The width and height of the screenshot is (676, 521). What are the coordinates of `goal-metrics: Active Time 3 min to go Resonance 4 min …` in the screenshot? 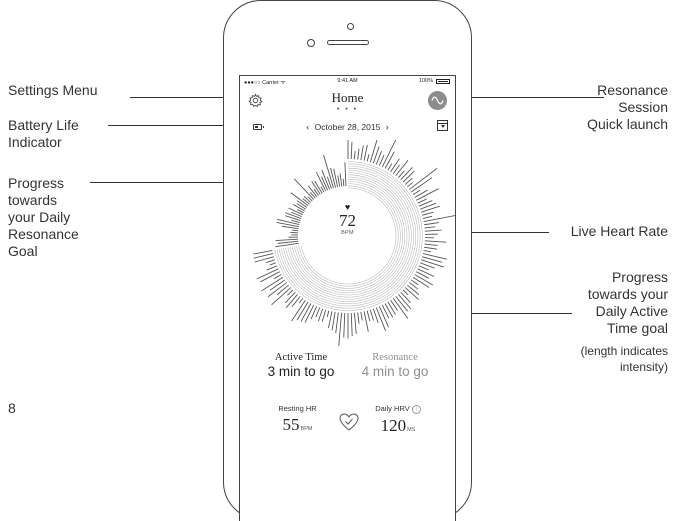 It's located at (347, 369).